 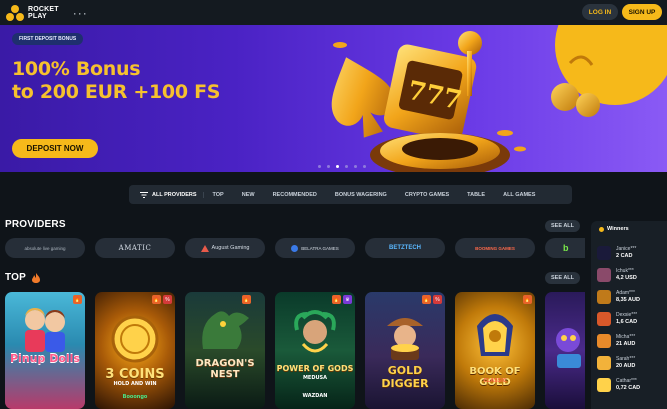 What do you see at coordinates (35, 224) in the screenshot?
I see `providers-title: PROVIDERS` at bounding box center [35, 224].